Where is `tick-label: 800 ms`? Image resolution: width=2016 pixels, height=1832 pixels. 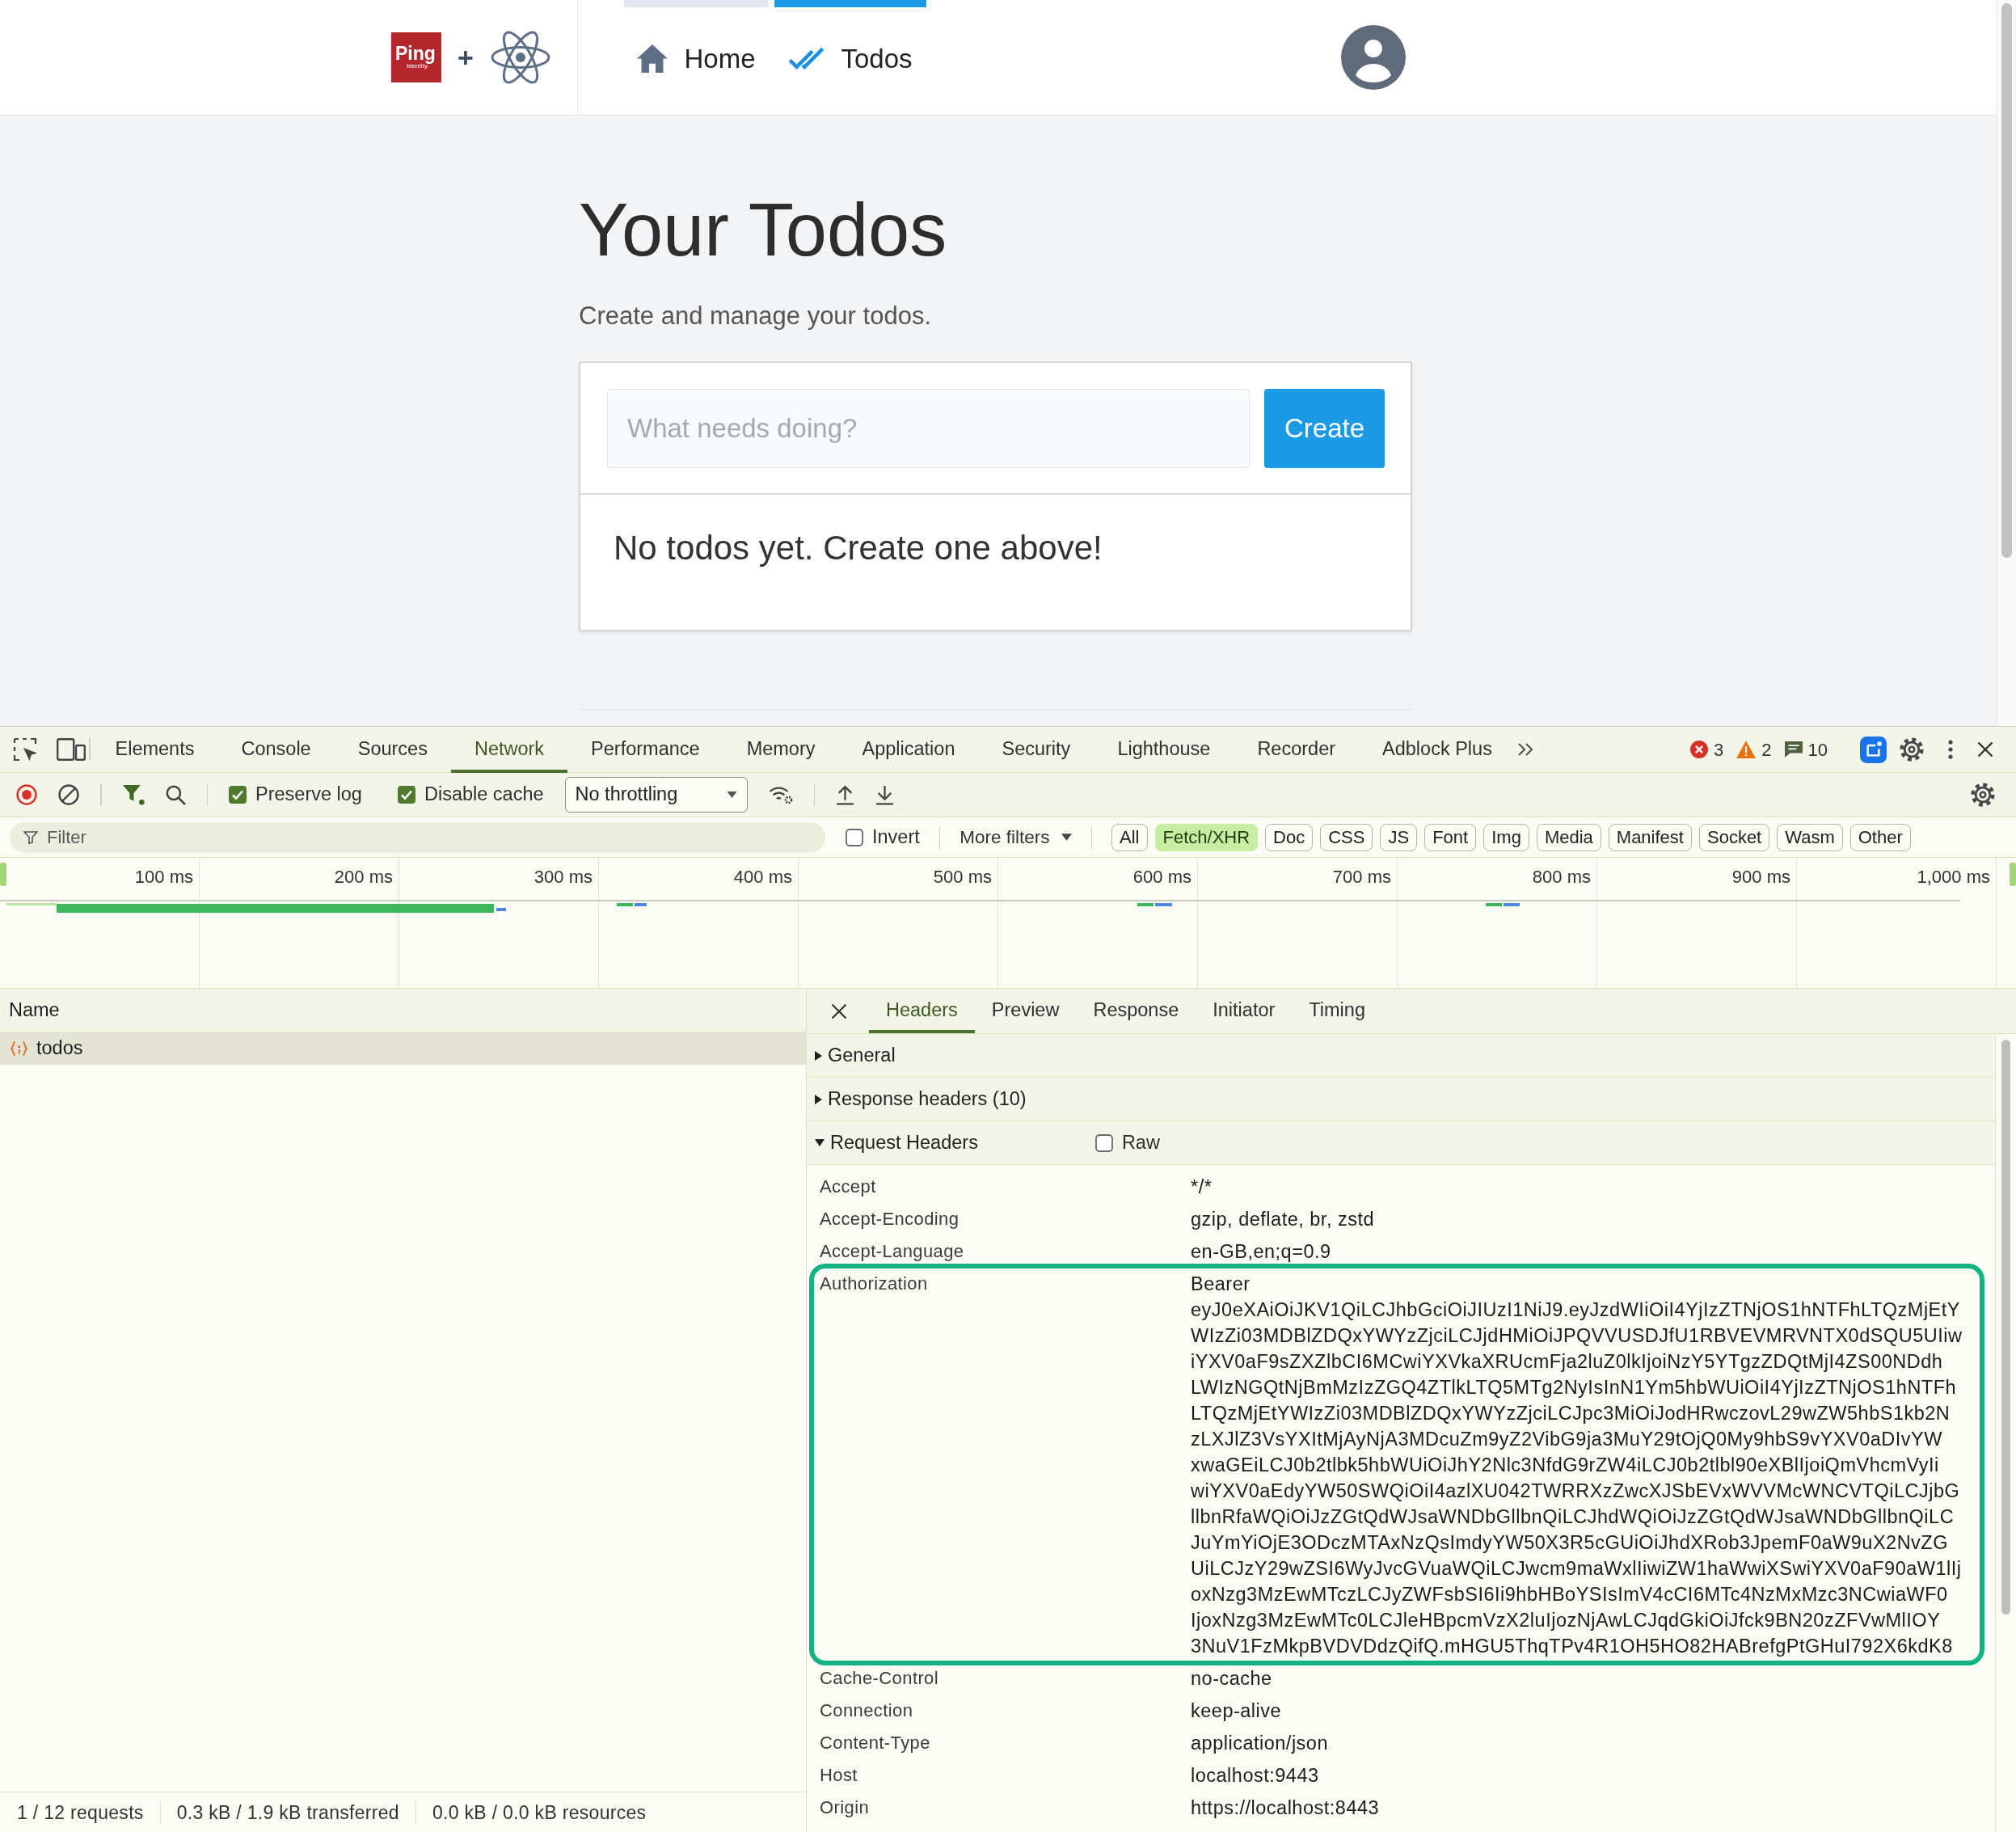
tick-label: 800 ms is located at coordinates (1561, 877).